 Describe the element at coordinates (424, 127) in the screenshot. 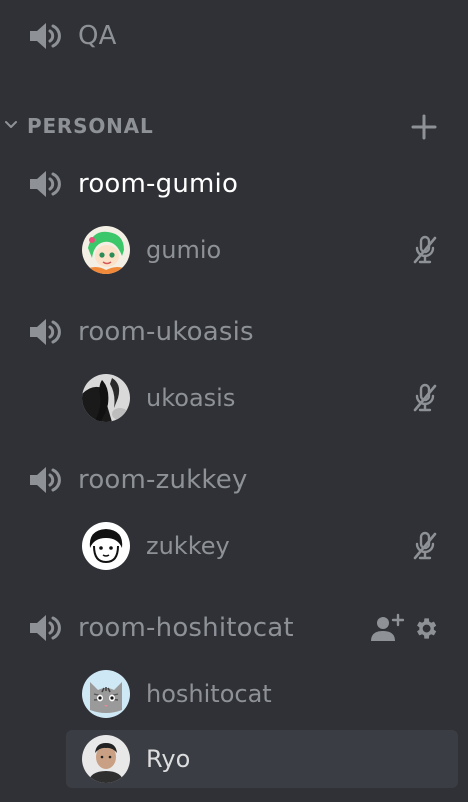

I see `plus-icon` at that location.